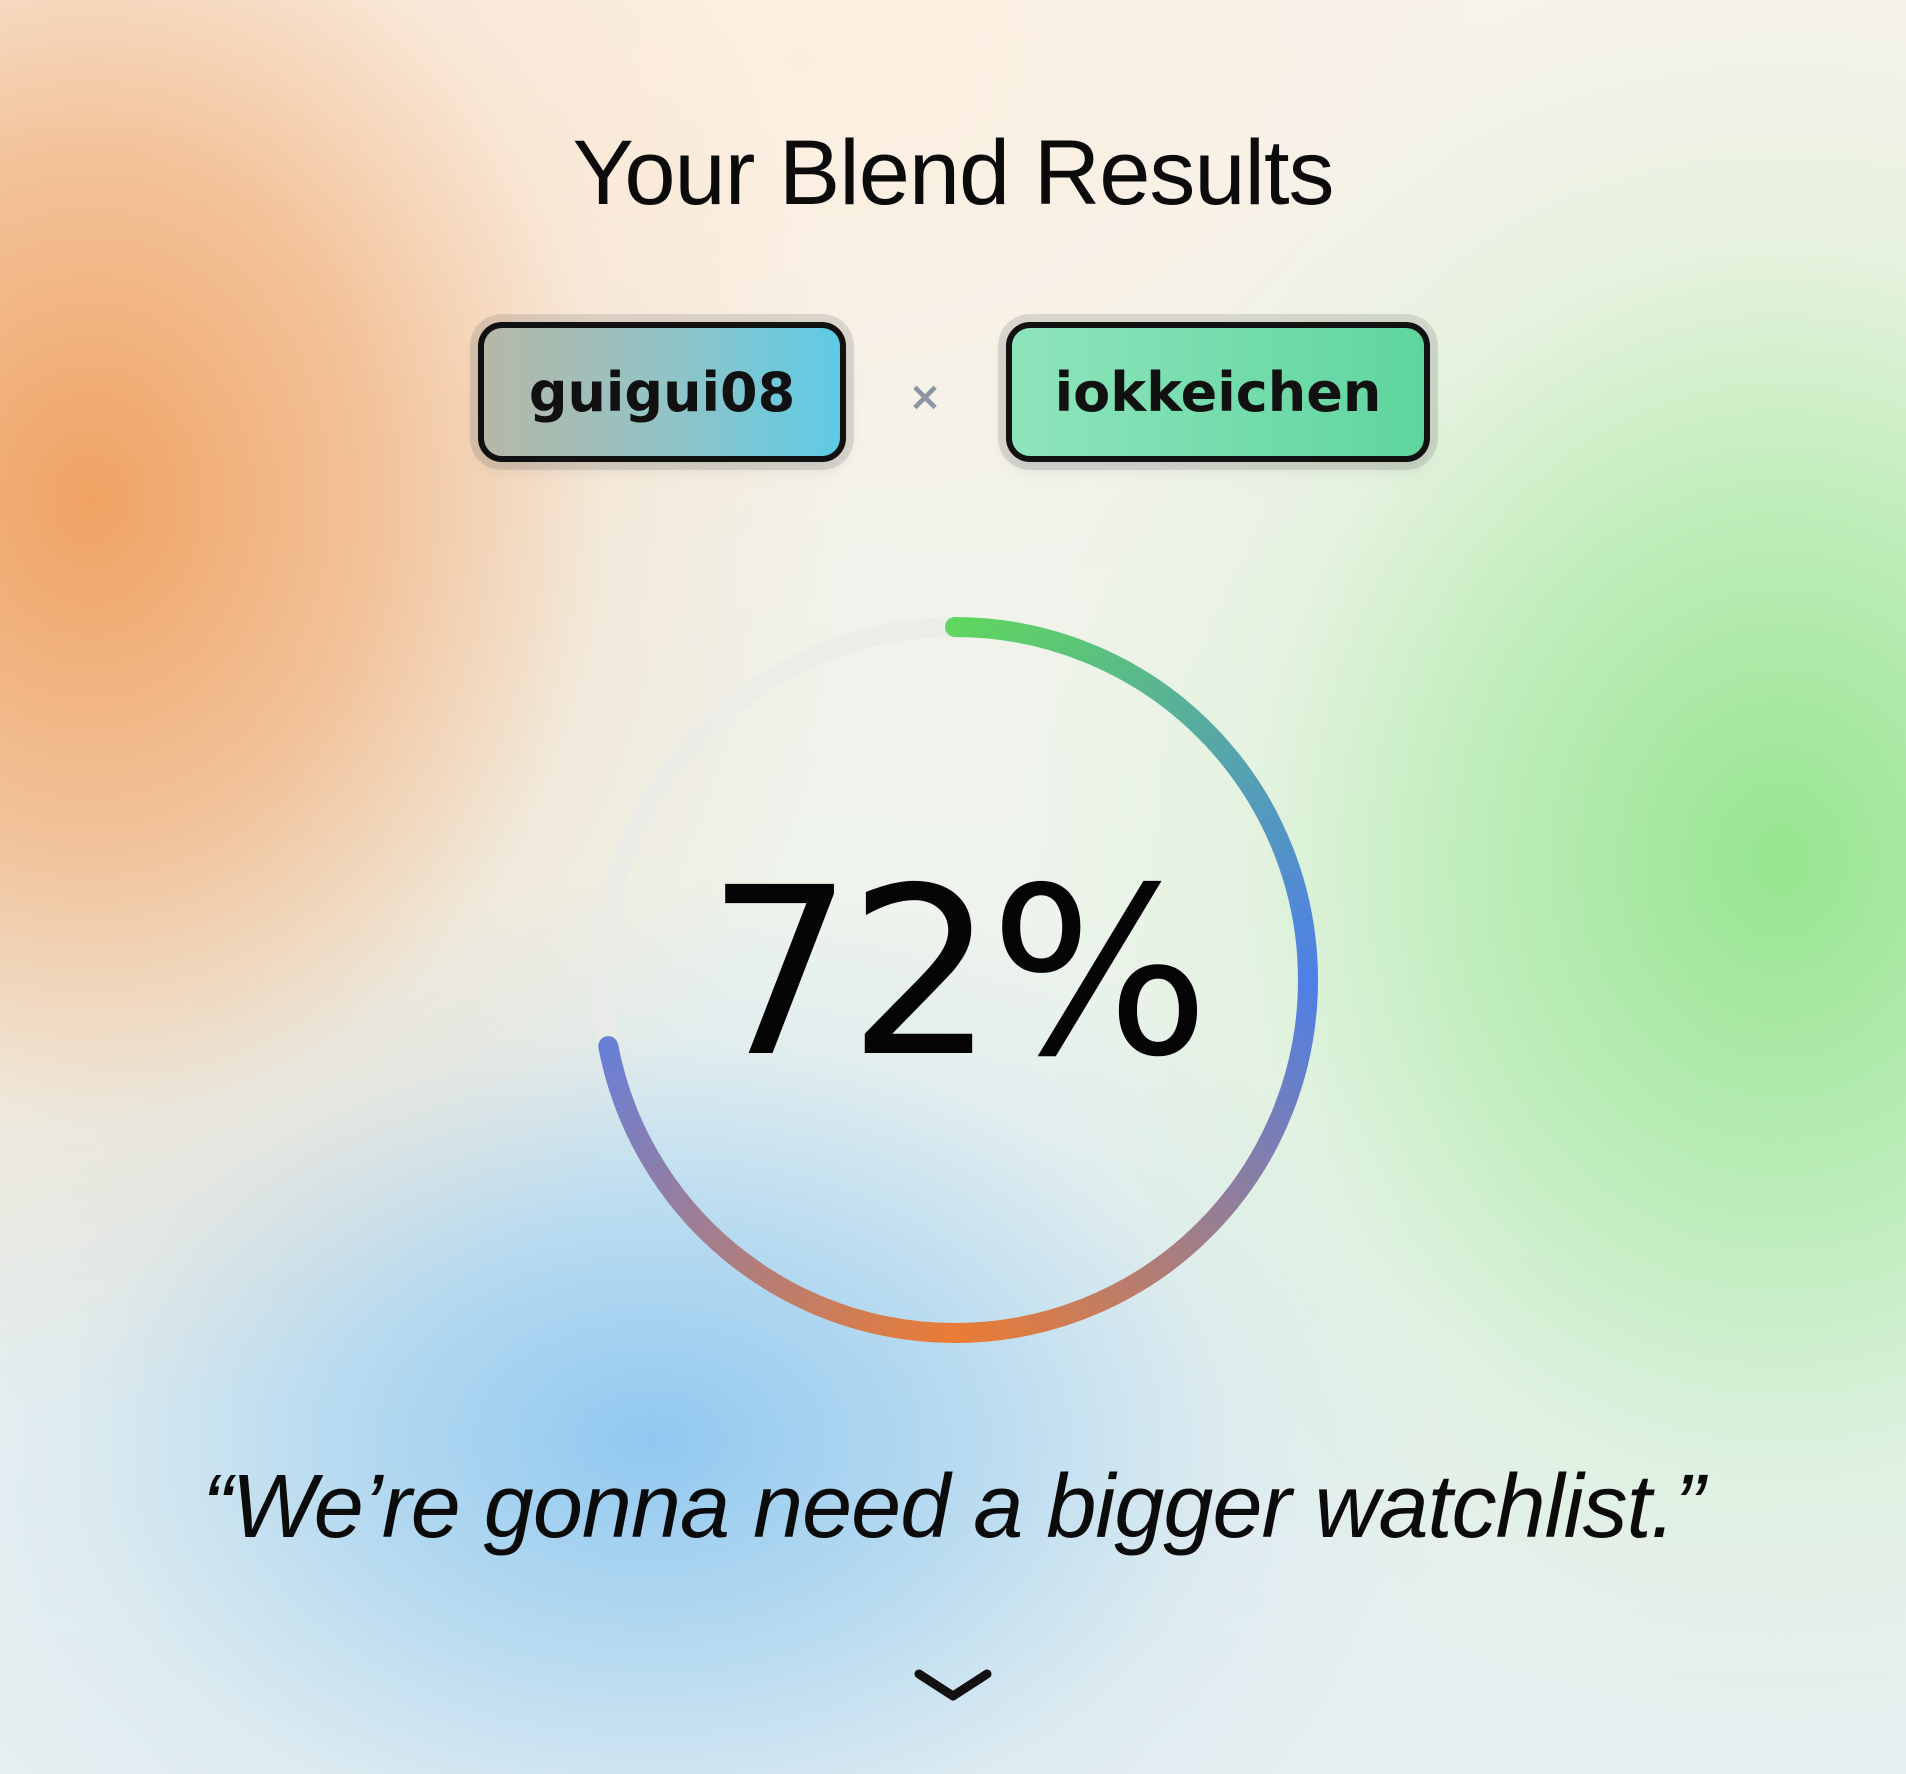  What do you see at coordinates (953, 1507) in the screenshot?
I see `blend-quote: “We’re gonna need a bigger watchlist.”` at bounding box center [953, 1507].